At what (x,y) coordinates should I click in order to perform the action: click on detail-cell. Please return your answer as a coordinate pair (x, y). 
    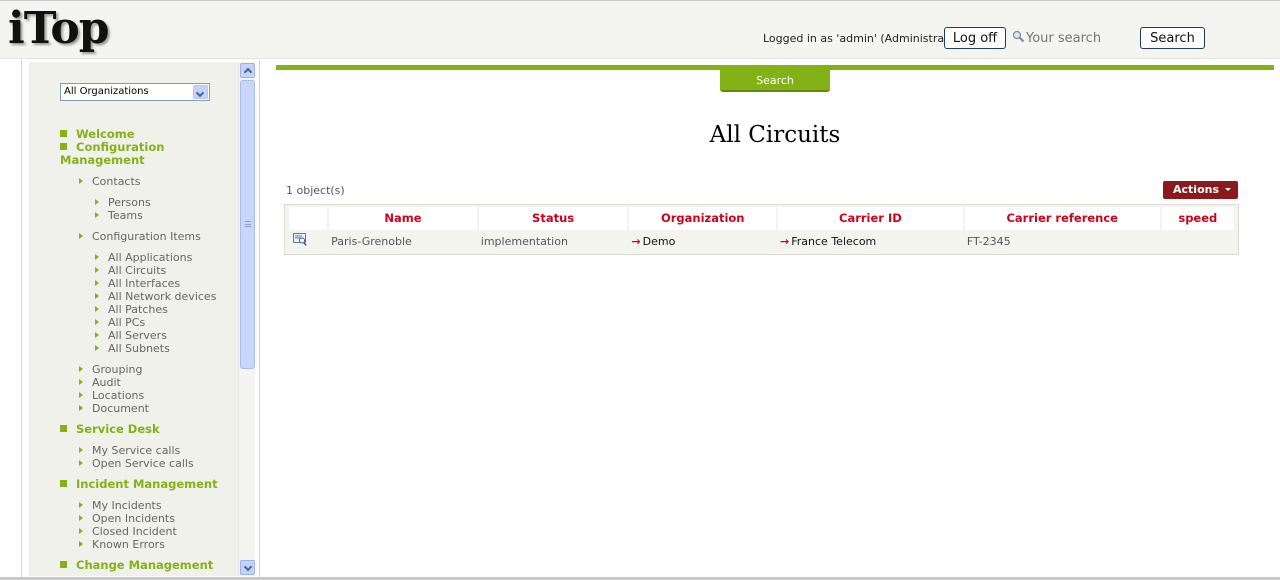
    Looking at the image, I should click on (308, 240).